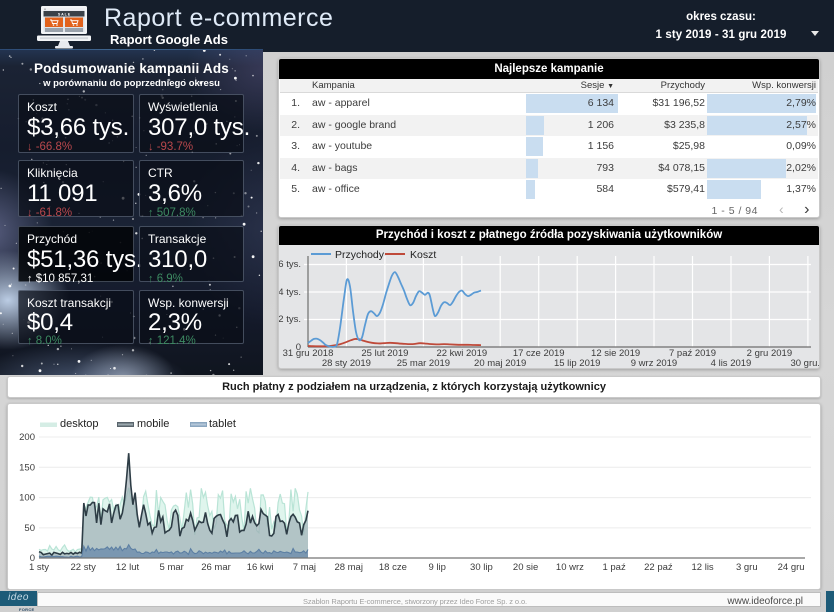  Describe the element at coordinates (64, 15) in the screenshot. I see `svg-text: S A L E` at that location.